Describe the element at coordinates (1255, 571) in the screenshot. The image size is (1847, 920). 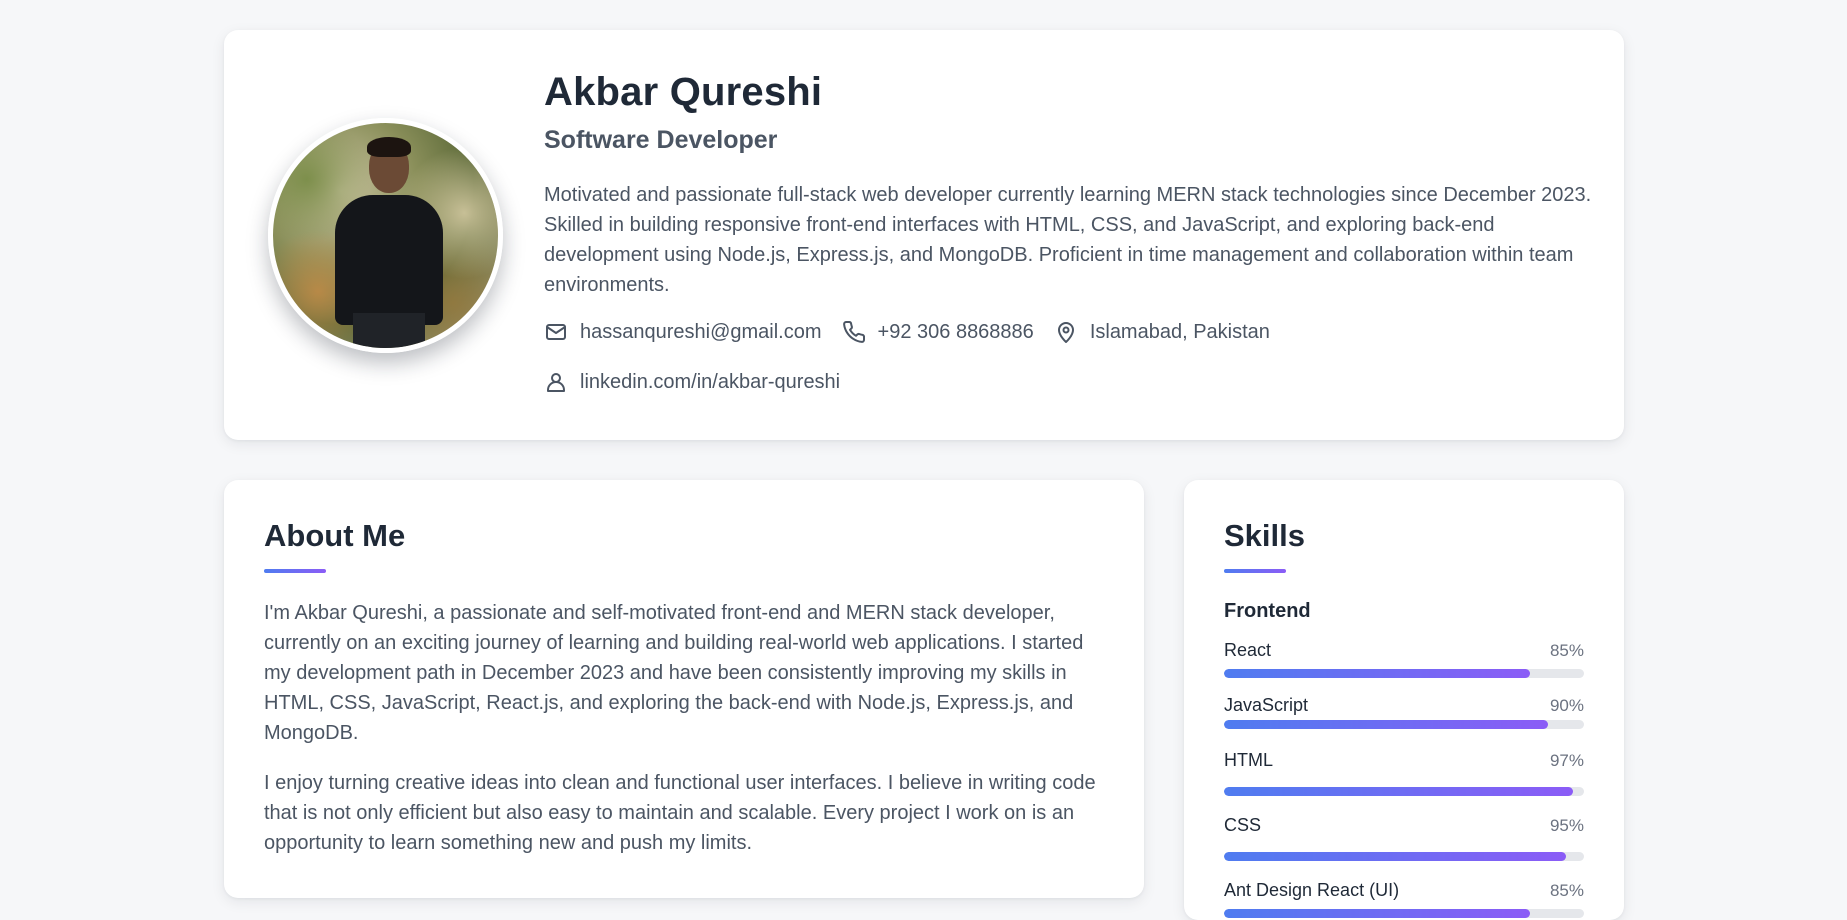
I see `skills-title-underline` at that location.